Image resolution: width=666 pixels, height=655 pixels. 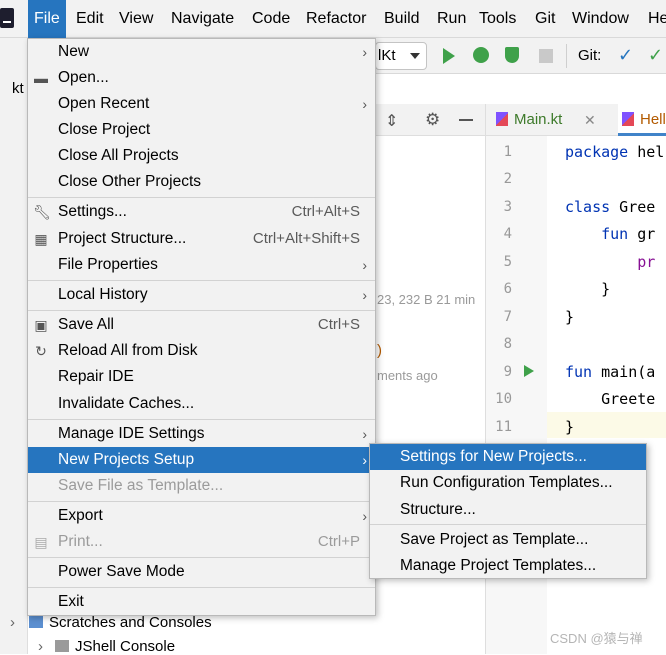 I want to click on menu-item-exit: Exit, so click(x=201, y=602).